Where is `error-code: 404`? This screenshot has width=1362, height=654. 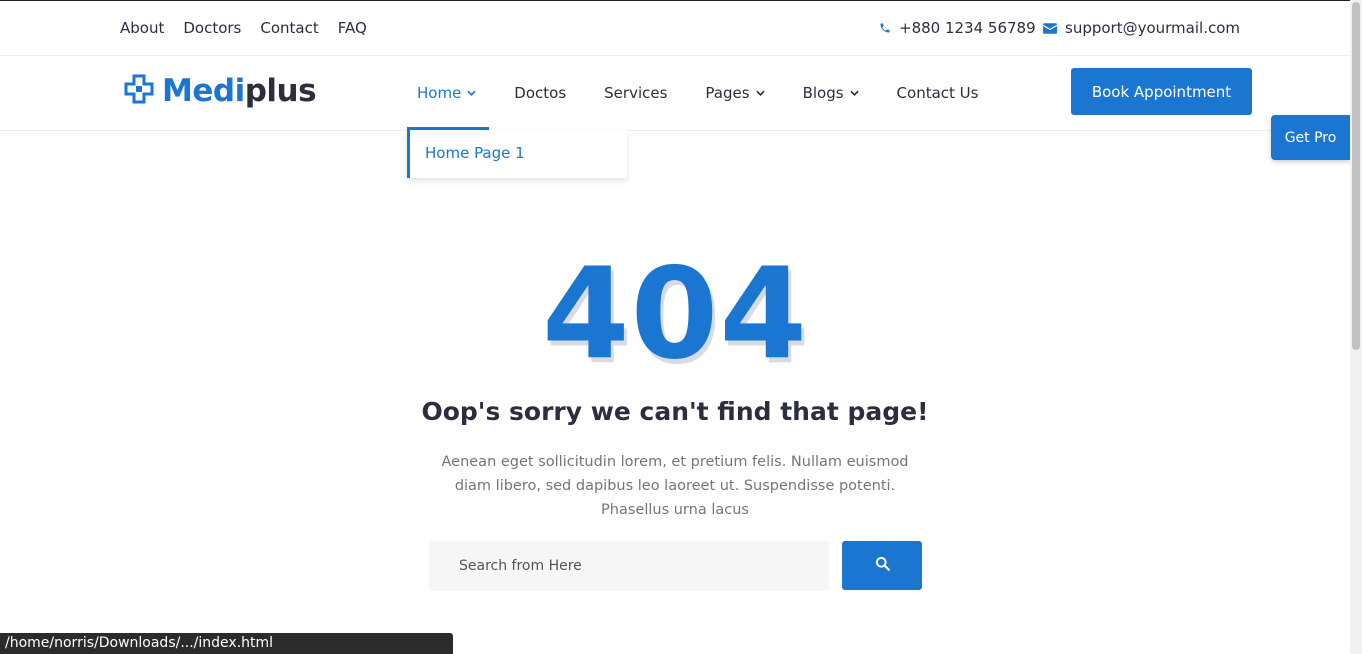 error-code: 404 is located at coordinates (674, 313).